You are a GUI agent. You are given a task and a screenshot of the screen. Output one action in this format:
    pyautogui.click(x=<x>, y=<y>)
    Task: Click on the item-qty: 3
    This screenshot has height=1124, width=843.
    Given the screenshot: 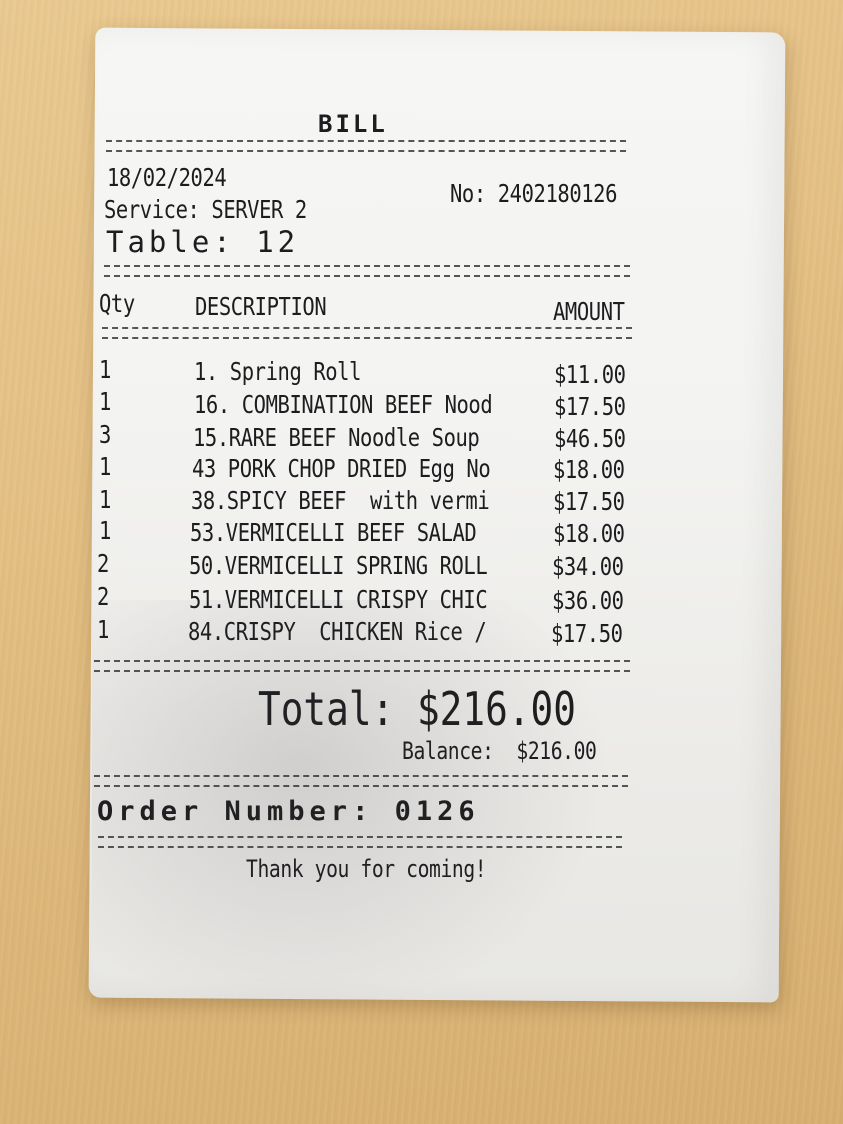 What is the action you would take?
    pyautogui.click(x=105, y=434)
    